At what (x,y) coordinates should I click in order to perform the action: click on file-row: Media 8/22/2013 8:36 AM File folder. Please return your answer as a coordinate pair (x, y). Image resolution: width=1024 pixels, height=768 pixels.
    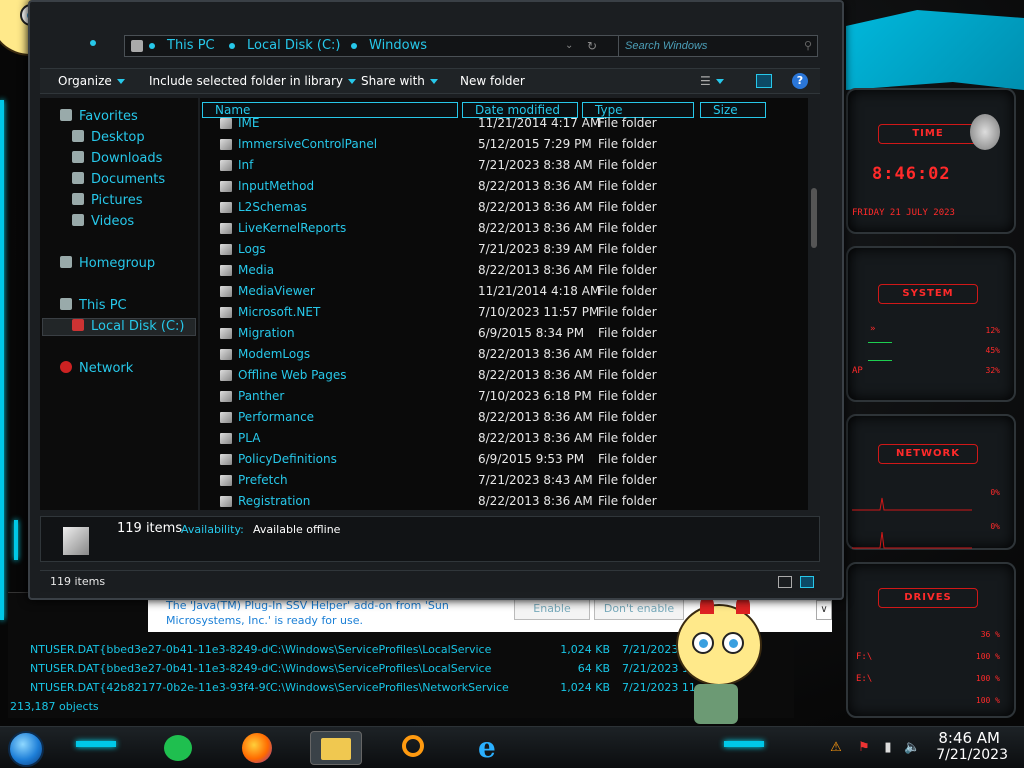
    Looking at the image, I should click on (500, 270).